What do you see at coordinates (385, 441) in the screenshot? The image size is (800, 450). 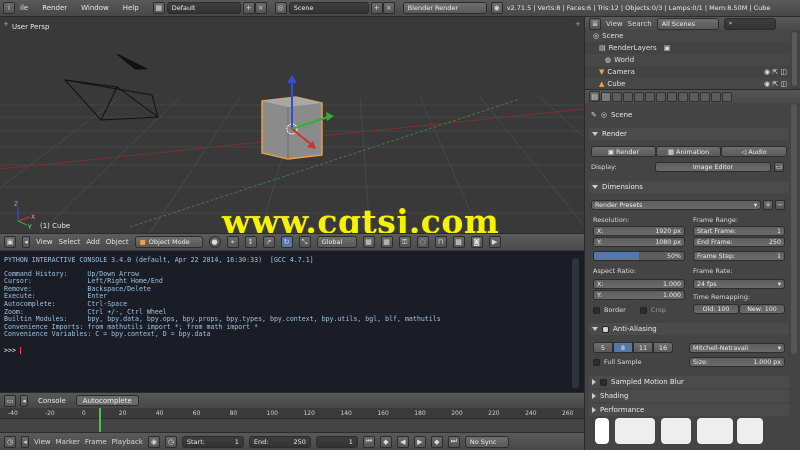 I see `prev-keyframe-icon: ◆` at bounding box center [385, 441].